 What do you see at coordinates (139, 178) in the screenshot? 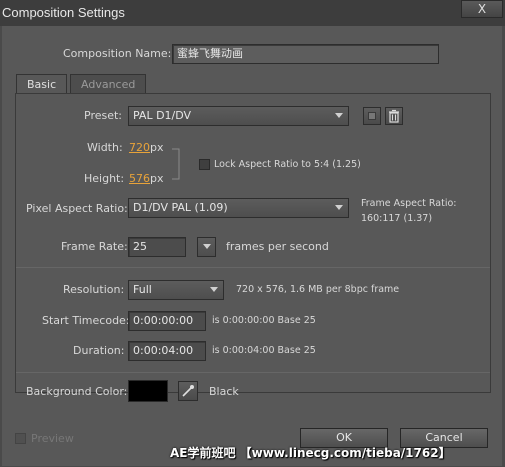
I see `height-value: 576` at bounding box center [139, 178].